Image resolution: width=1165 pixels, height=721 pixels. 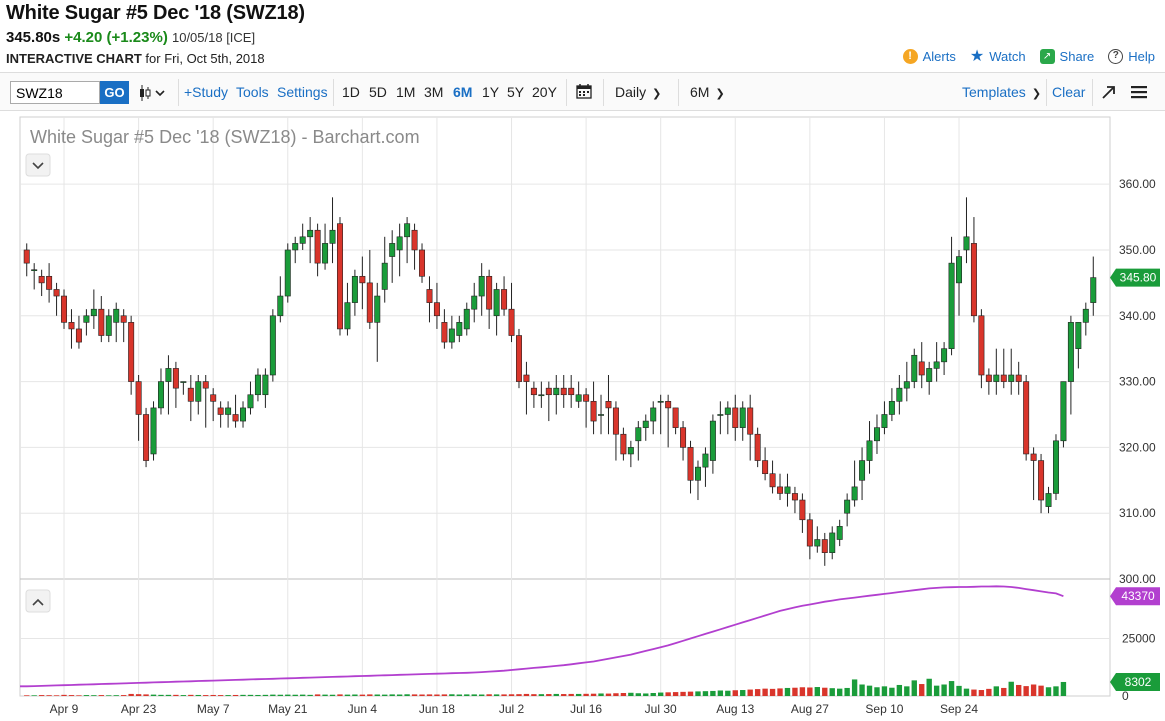 I want to click on chart-subtitle: INTERACTIVE CHART for Fri, Oct 5th, 2018, so click(x=135, y=58).